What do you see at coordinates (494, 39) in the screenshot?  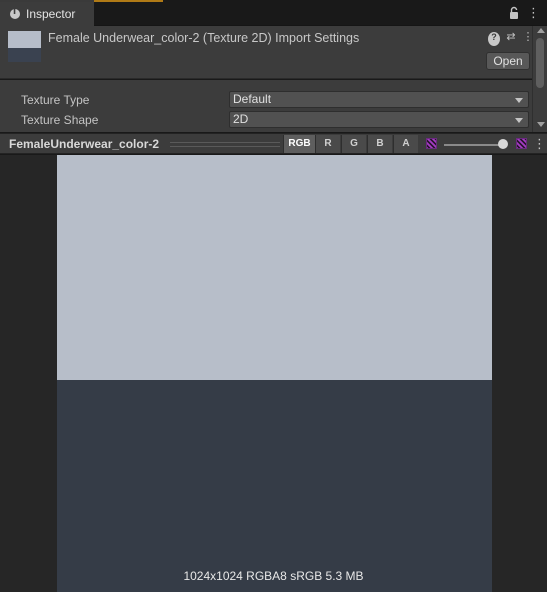 I see `help-icon: ?` at bounding box center [494, 39].